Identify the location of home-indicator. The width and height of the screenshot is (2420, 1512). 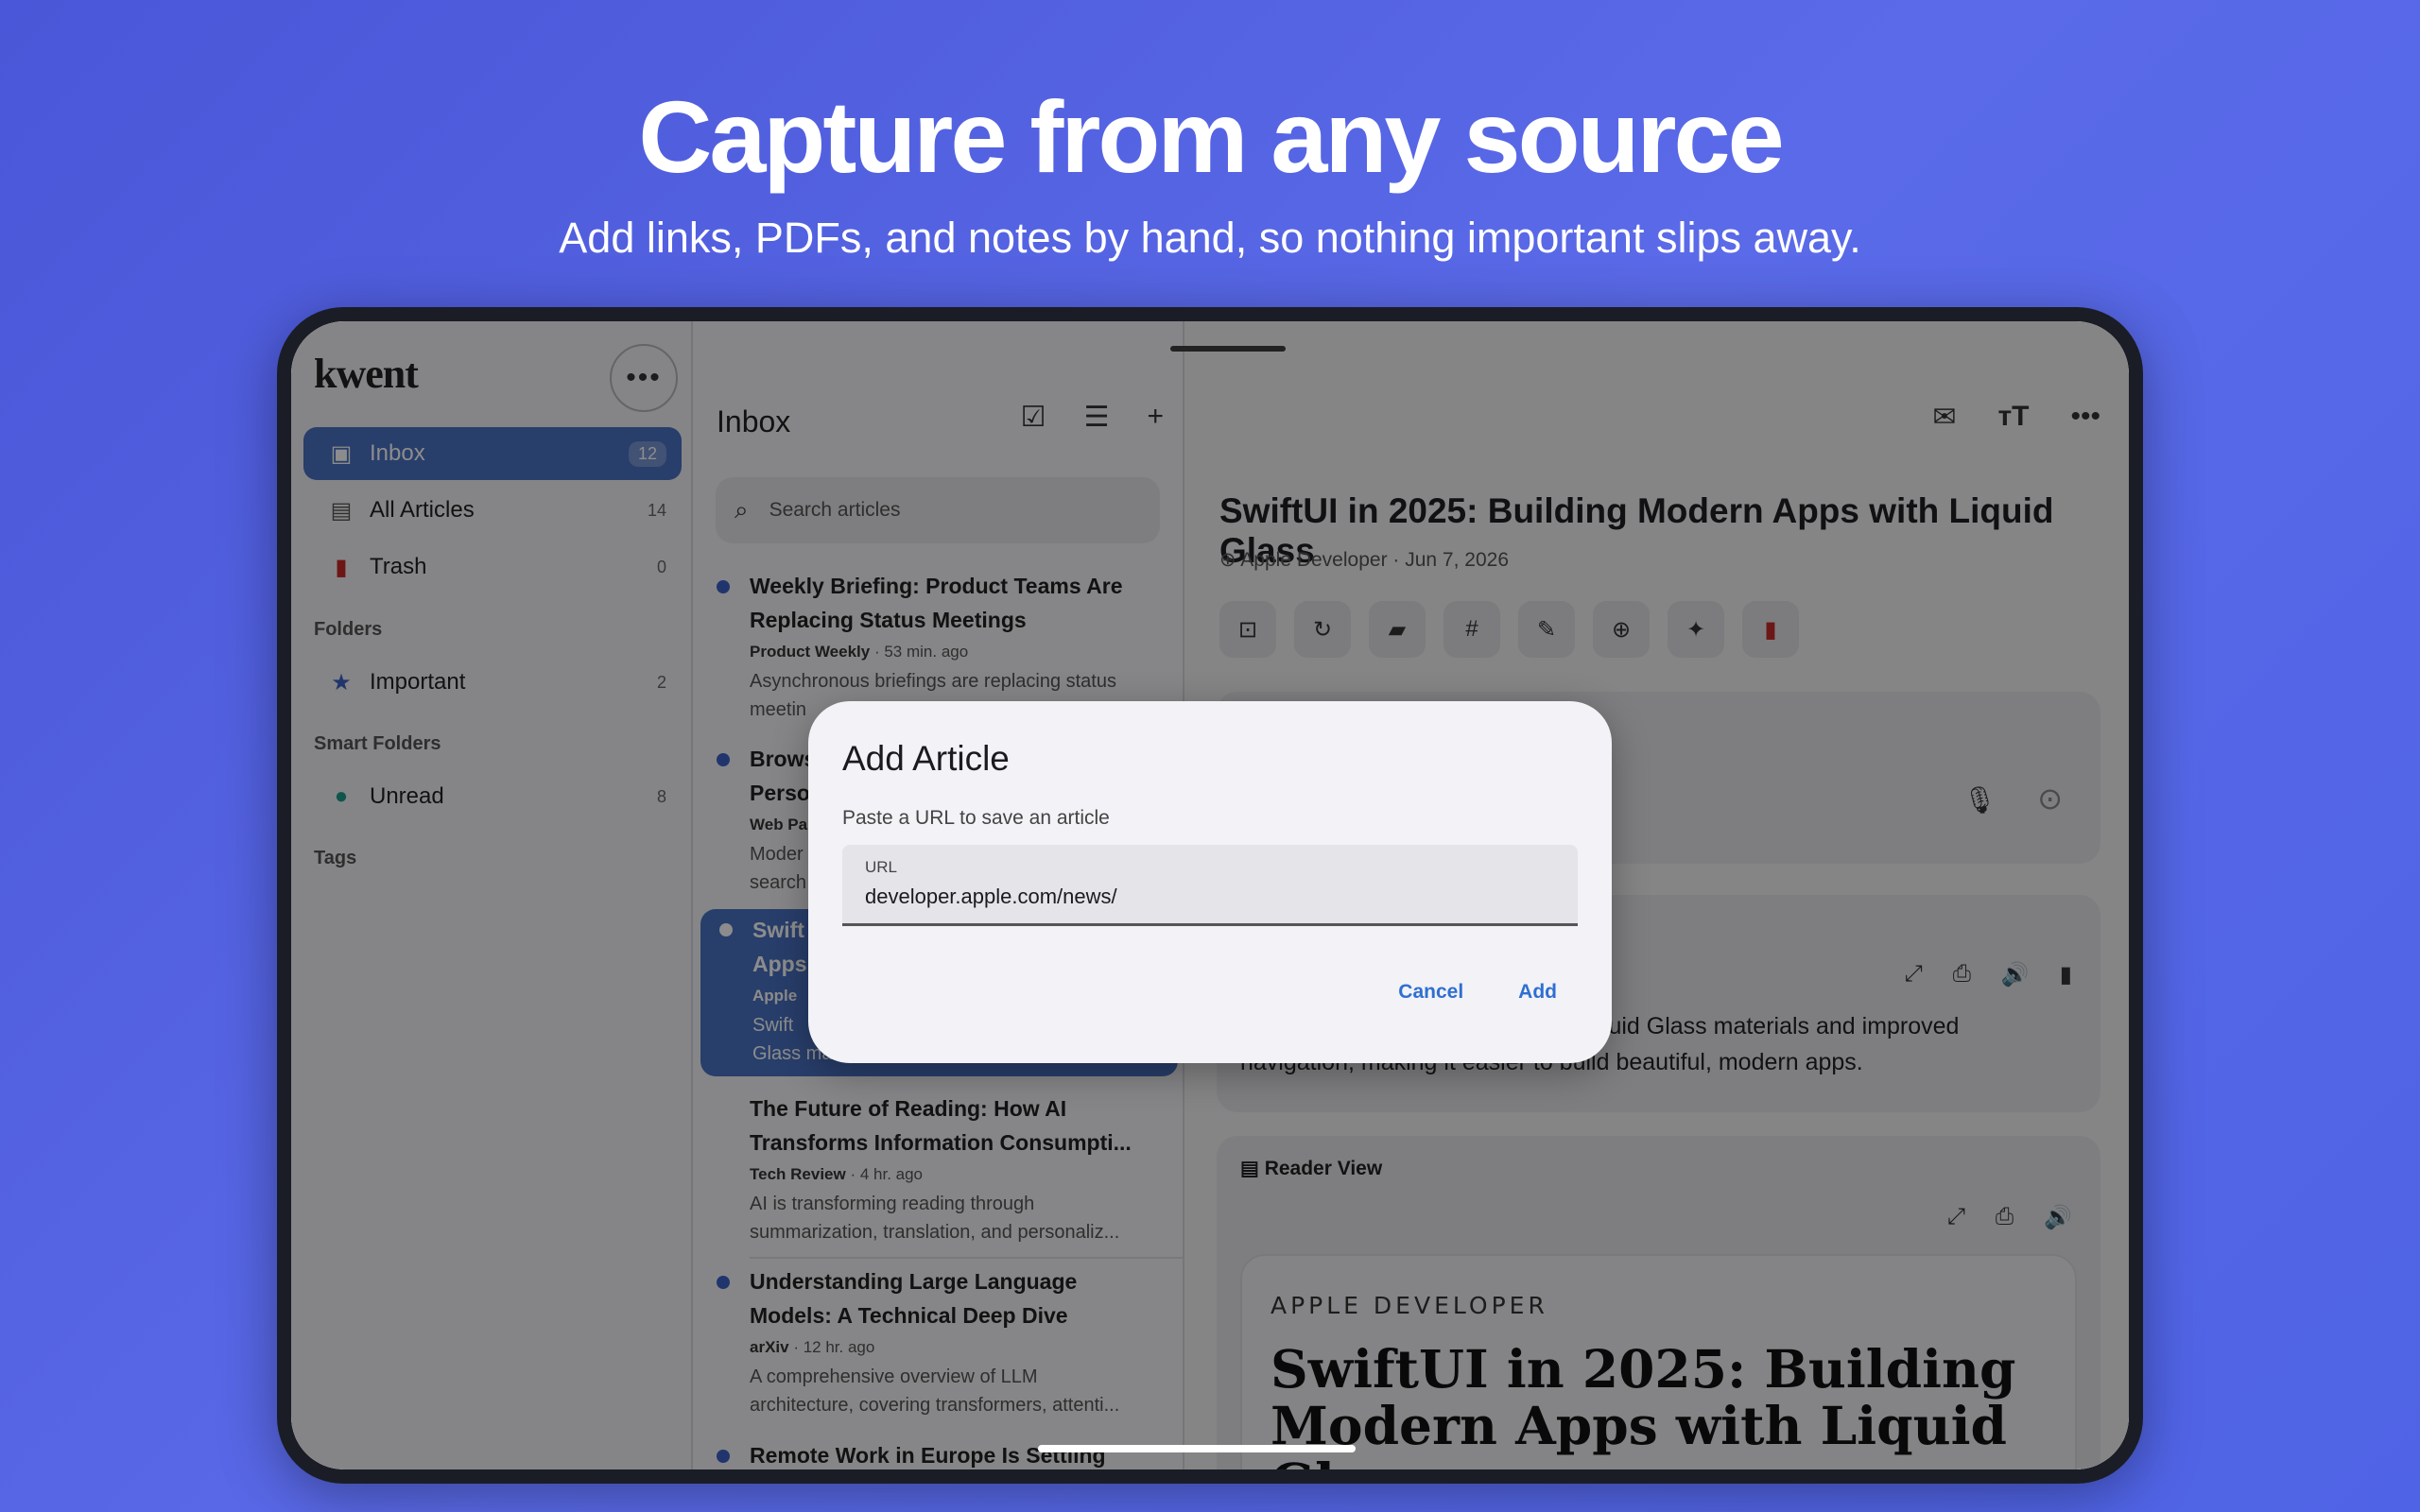
(1197, 1448).